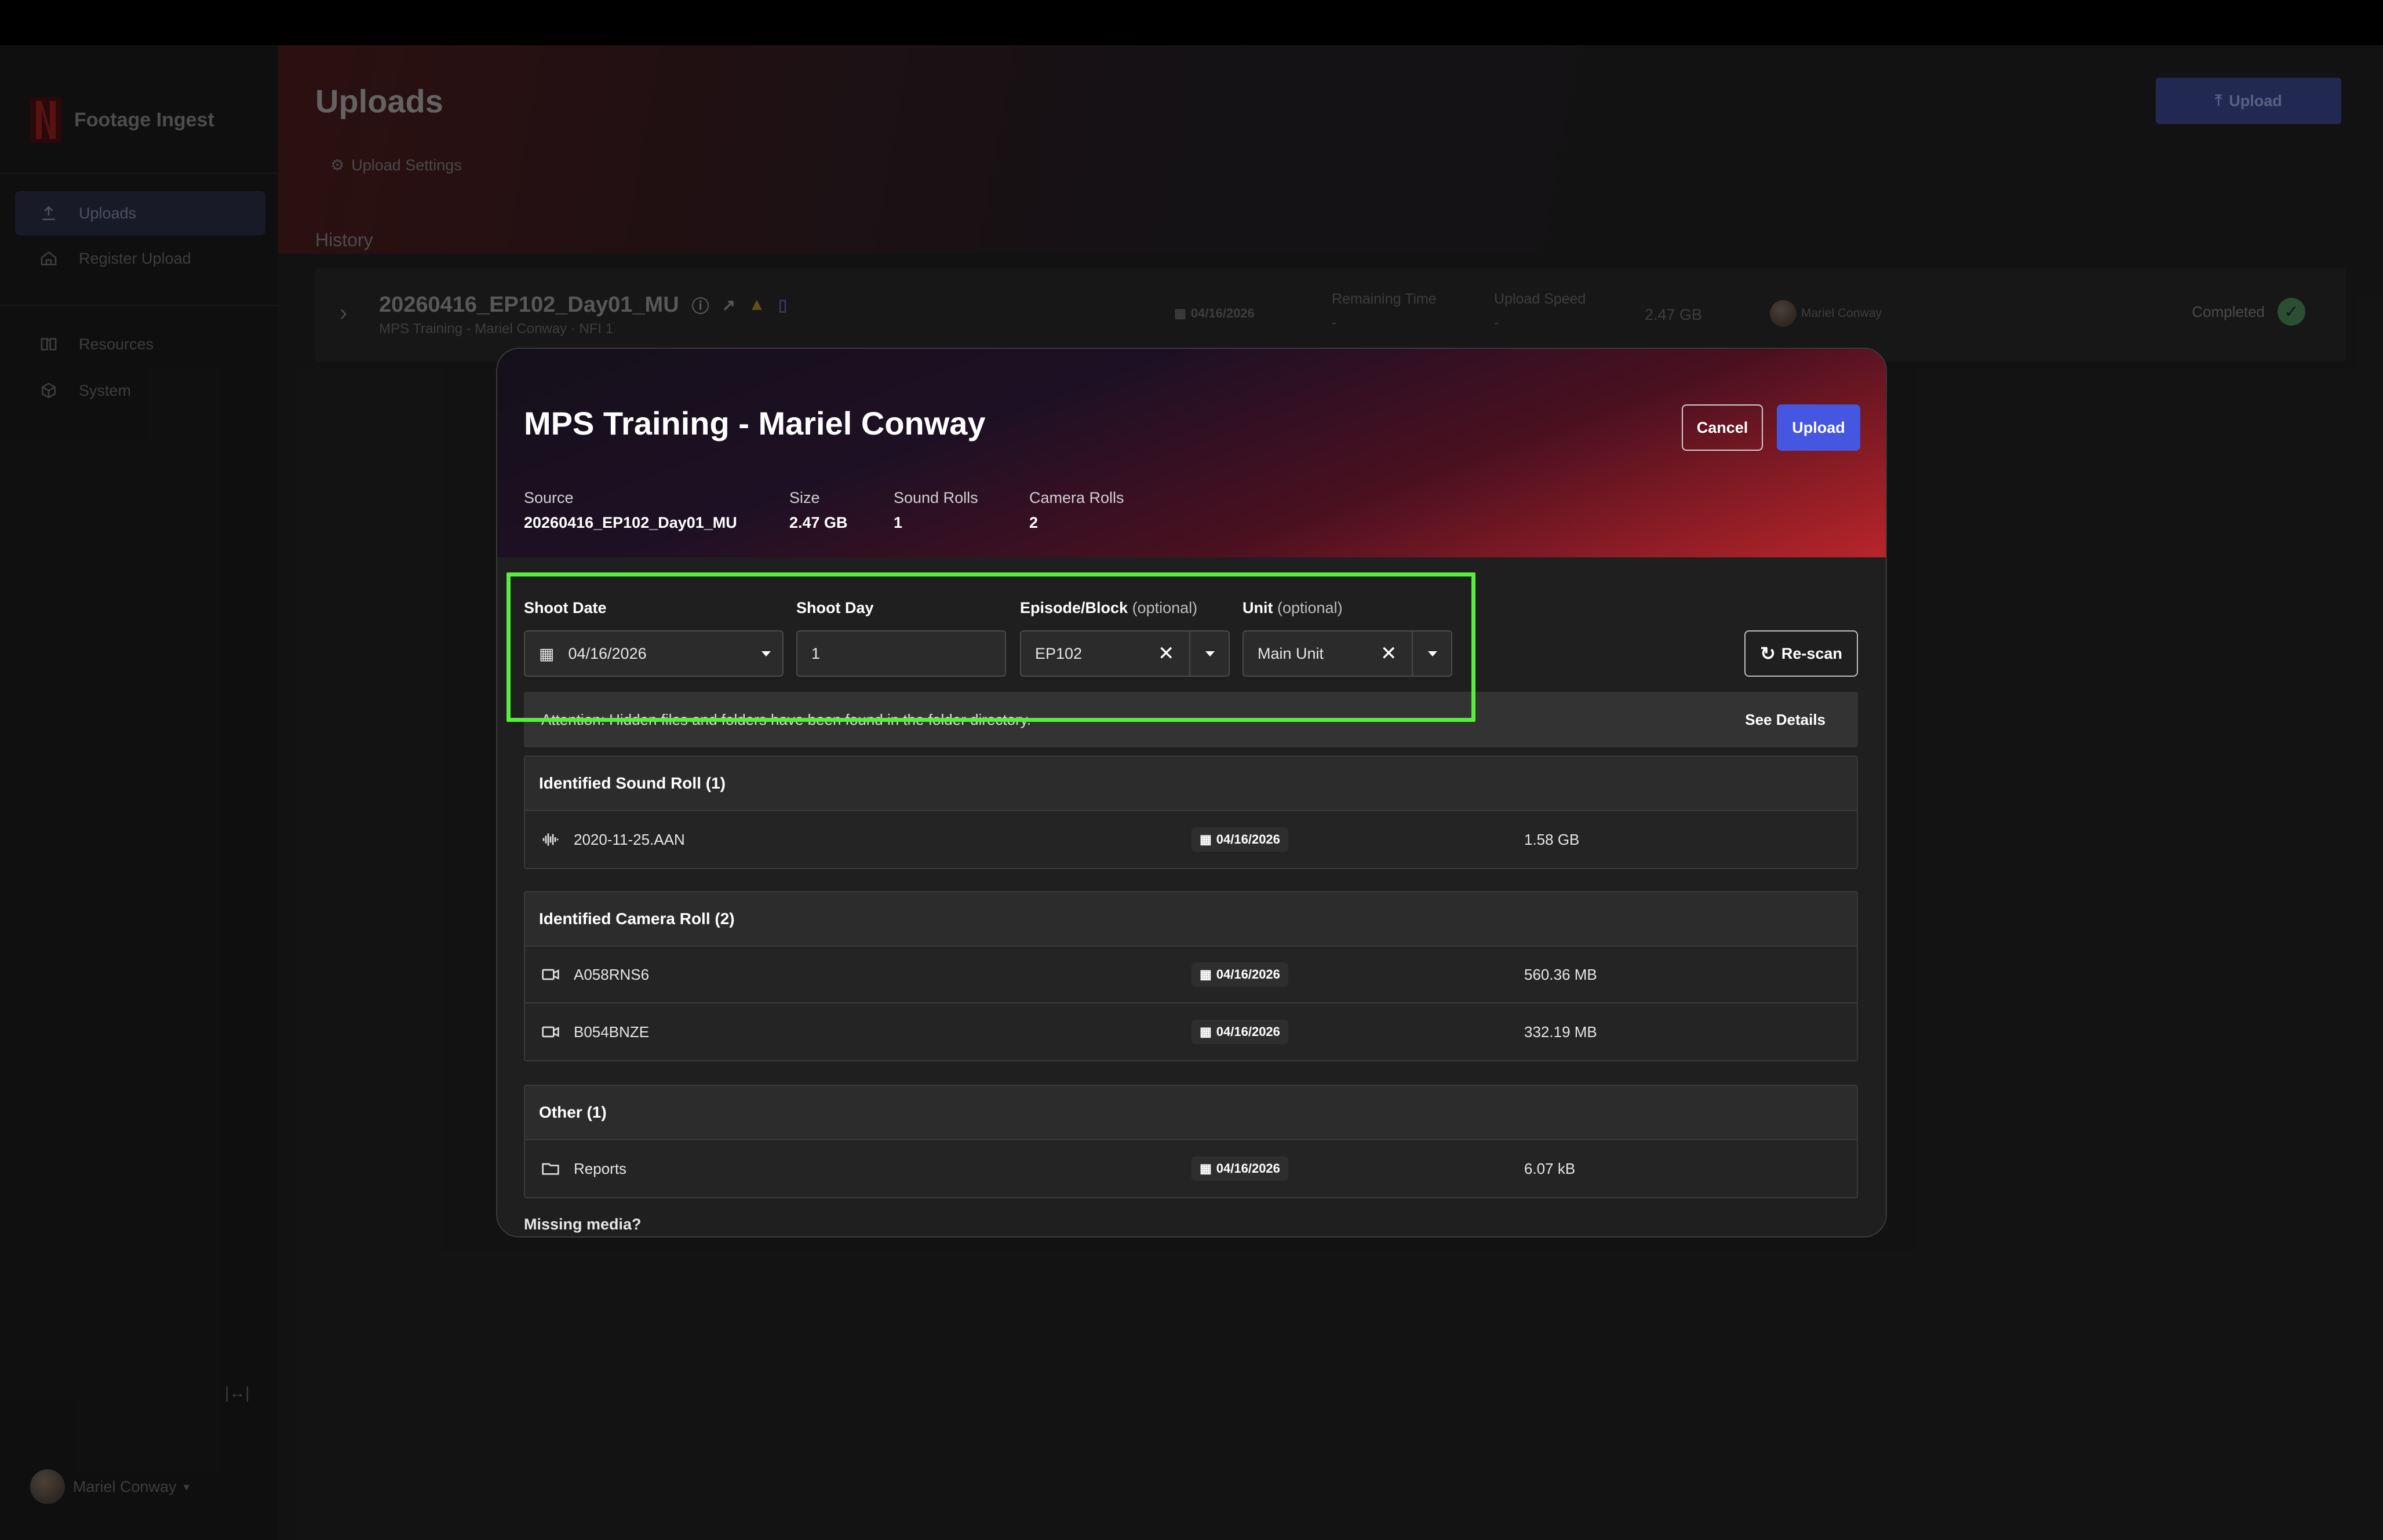 This screenshot has height=1540, width=2383. What do you see at coordinates (1819, 427) in the screenshot?
I see `modal-upload-button: Upload` at bounding box center [1819, 427].